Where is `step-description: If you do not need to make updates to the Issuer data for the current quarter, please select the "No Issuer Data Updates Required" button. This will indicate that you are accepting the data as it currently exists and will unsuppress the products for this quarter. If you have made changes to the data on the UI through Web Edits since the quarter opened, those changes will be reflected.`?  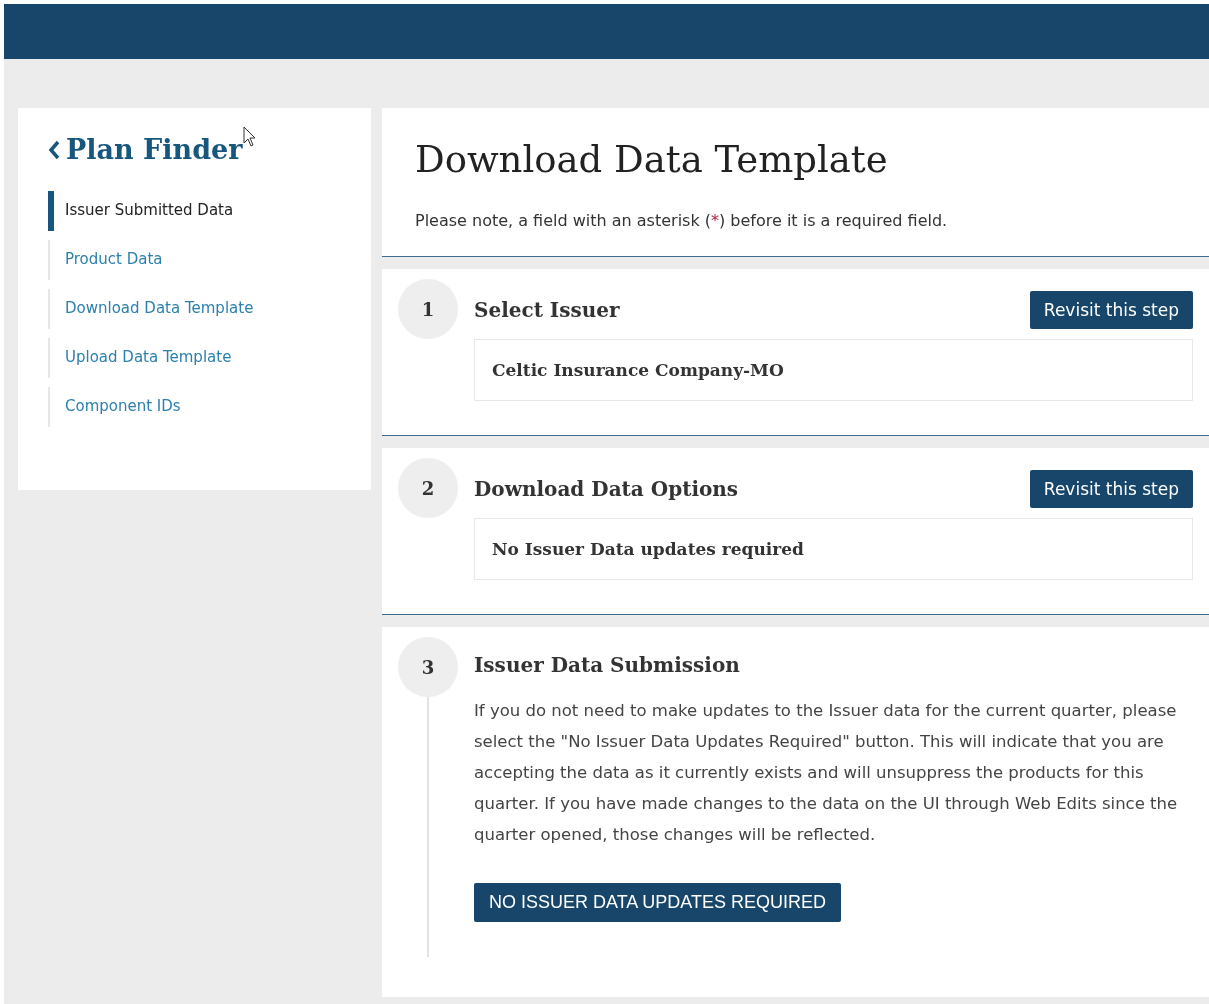 step-description: If you do not need to make updates to the Issuer data for the current quarter, please select the "No Issuer Data Updates Required" button. This will indicate that you are accepting the data as it currently exists and will unsuppress the products for this quarter. If you have made changes to the data on the UI through Web Edits since the quarter opened, those changes will be reflected. is located at coordinates (826, 773).